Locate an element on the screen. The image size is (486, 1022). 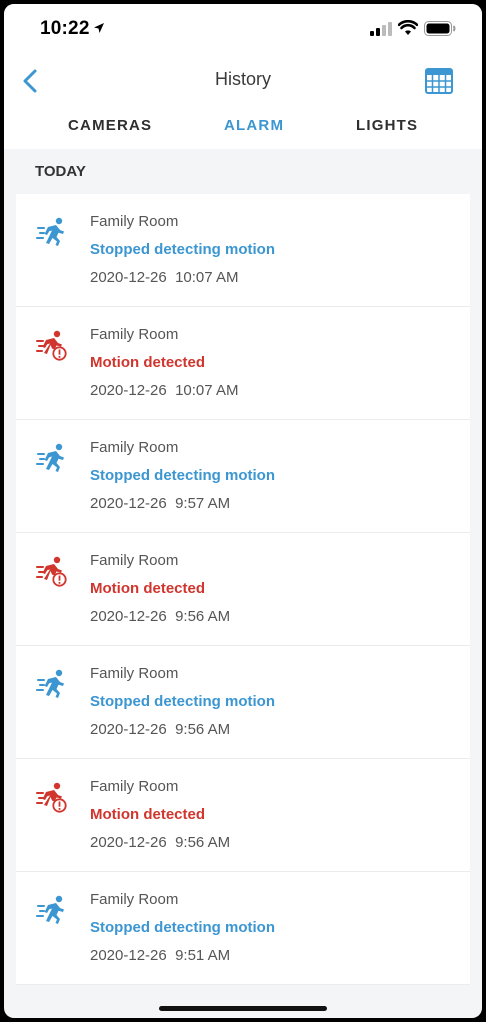
status-bar: 10:22 is located at coordinates (243, 29).